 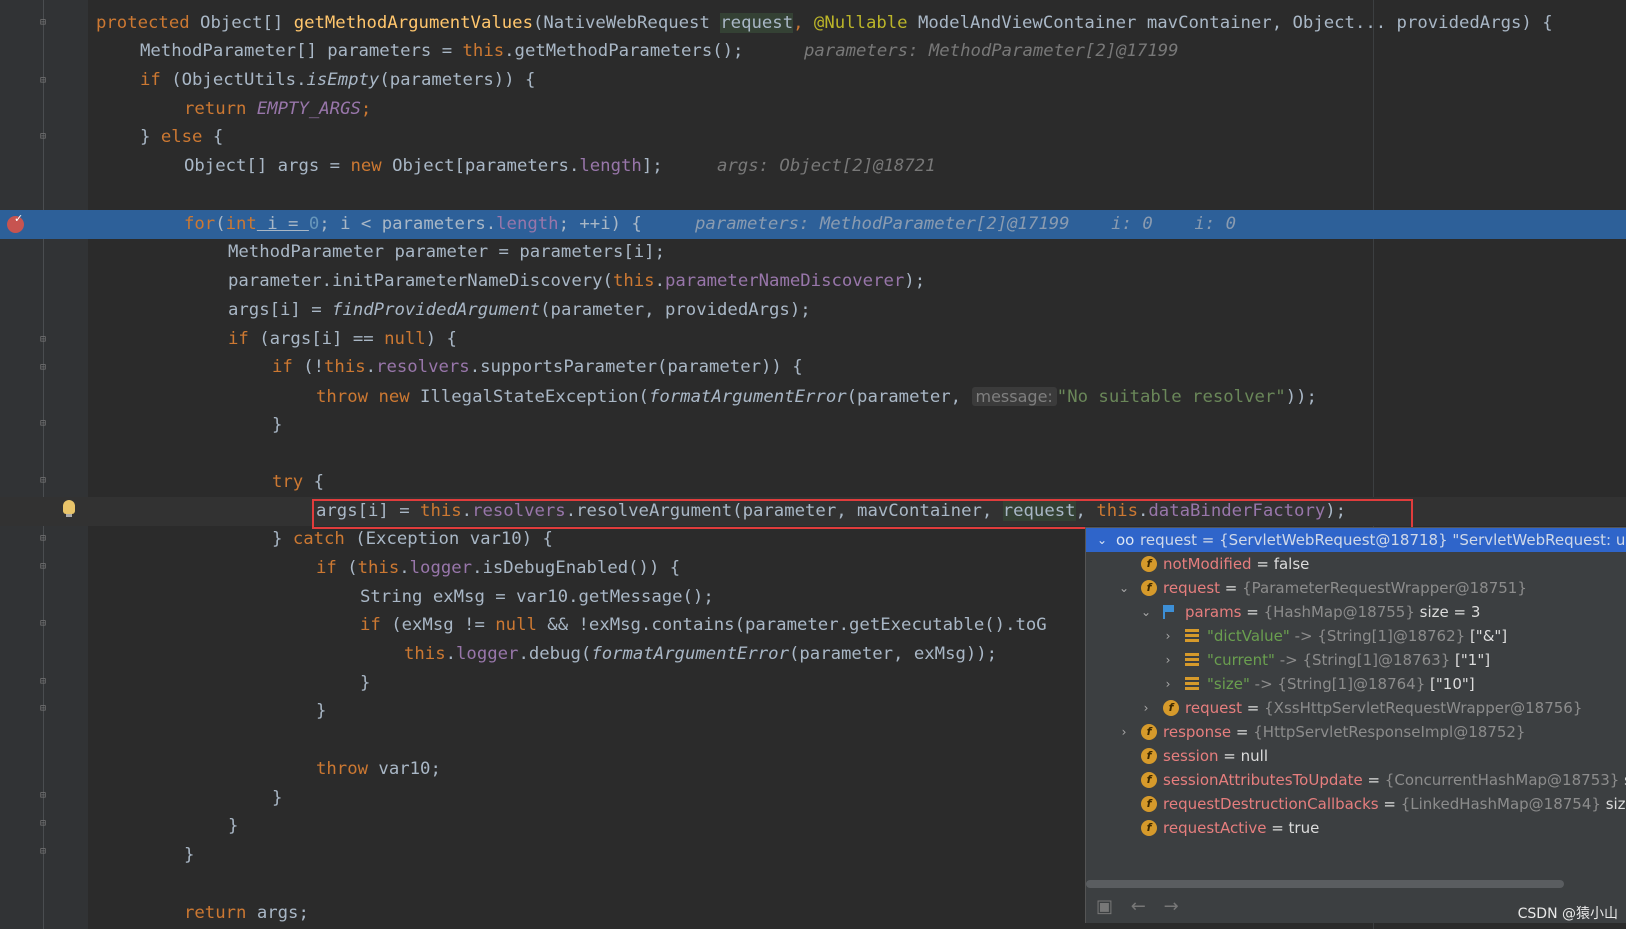 What do you see at coordinates (1171, 906) in the screenshot?
I see `forward-arrow-icon: →` at bounding box center [1171, 906].